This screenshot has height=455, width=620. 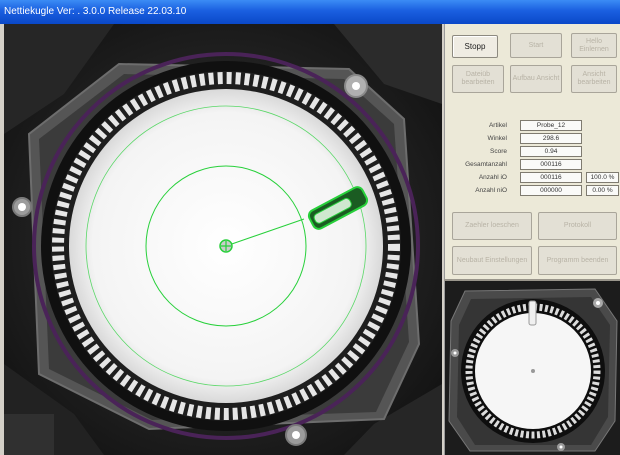 What do you see at coordinates (602, 177) in the screenshot?
I see `anzahl-io-percent: 100.0 %` at bounding box center [602, 177].